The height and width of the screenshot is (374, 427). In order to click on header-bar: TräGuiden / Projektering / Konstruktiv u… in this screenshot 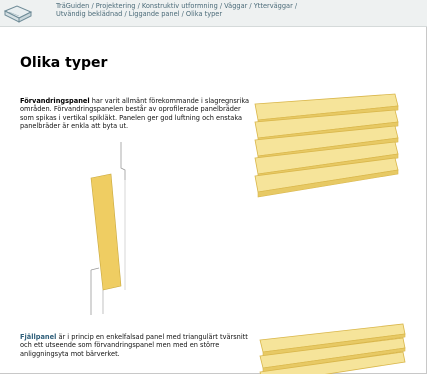, I will do `click(213, 13)`.